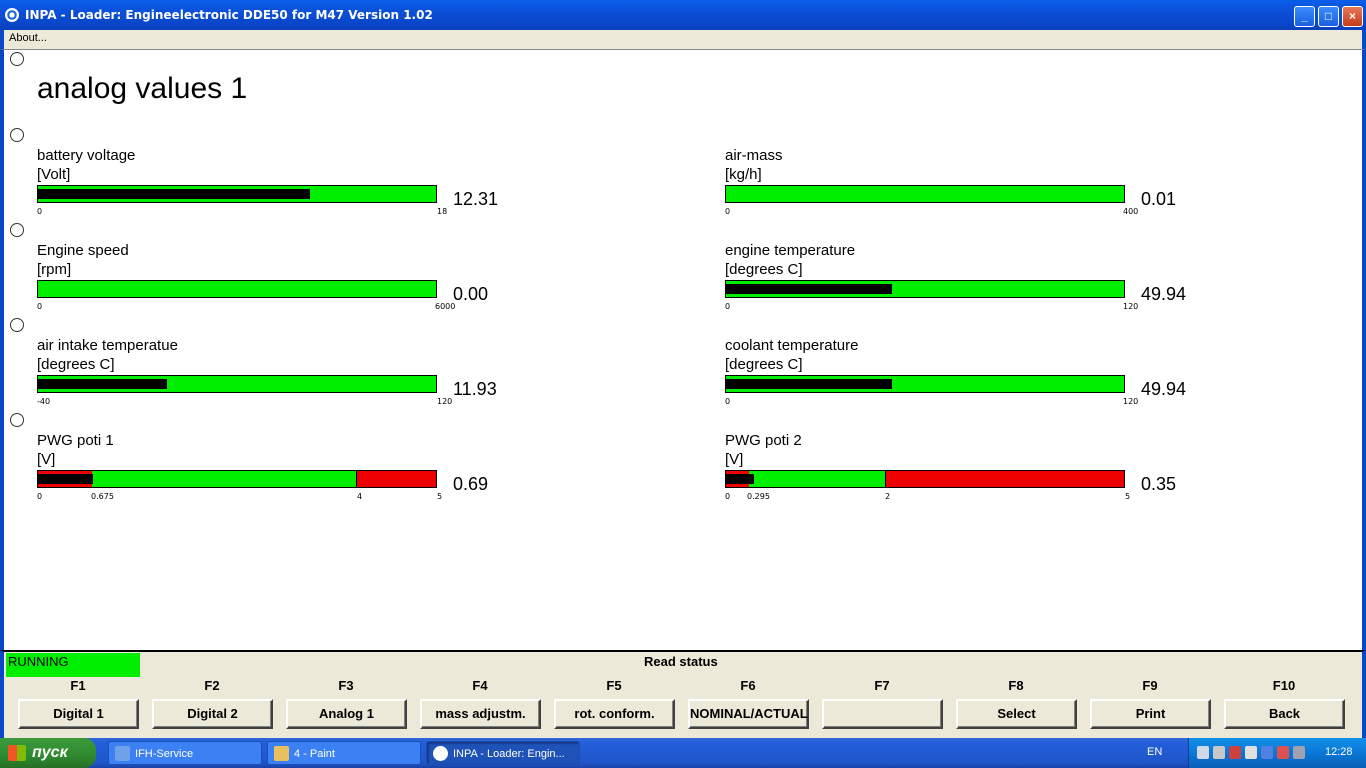 The height and width of the screenshot is (768, 1366). Describe the element at coordinates (1352, 16) in the screenshot. I see `close-button: ×` at that location.